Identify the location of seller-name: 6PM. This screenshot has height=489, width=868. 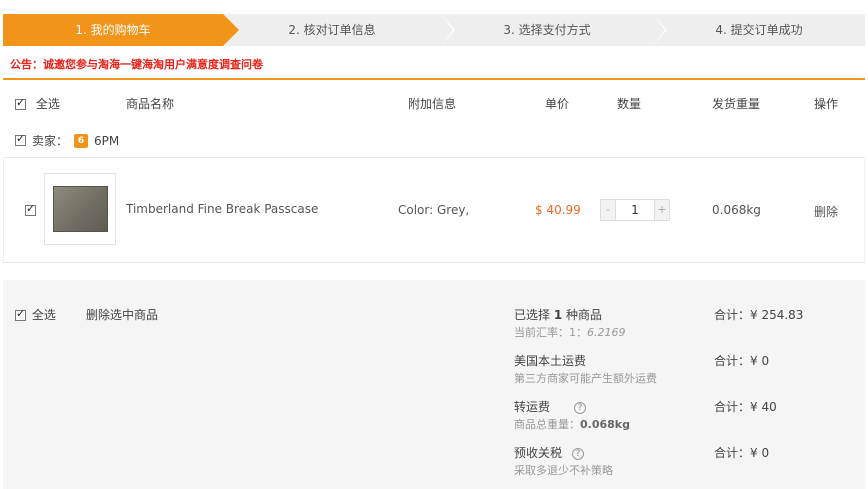
(106, 141).